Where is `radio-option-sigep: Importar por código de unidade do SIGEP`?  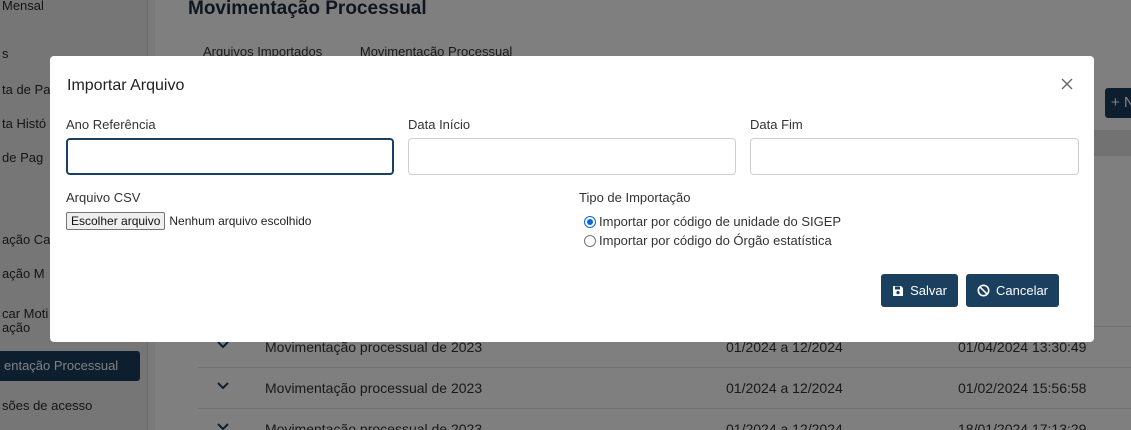 radio-option-sigep: Importar por código de unidade do SIGEP is located at coordinates (712, 221).